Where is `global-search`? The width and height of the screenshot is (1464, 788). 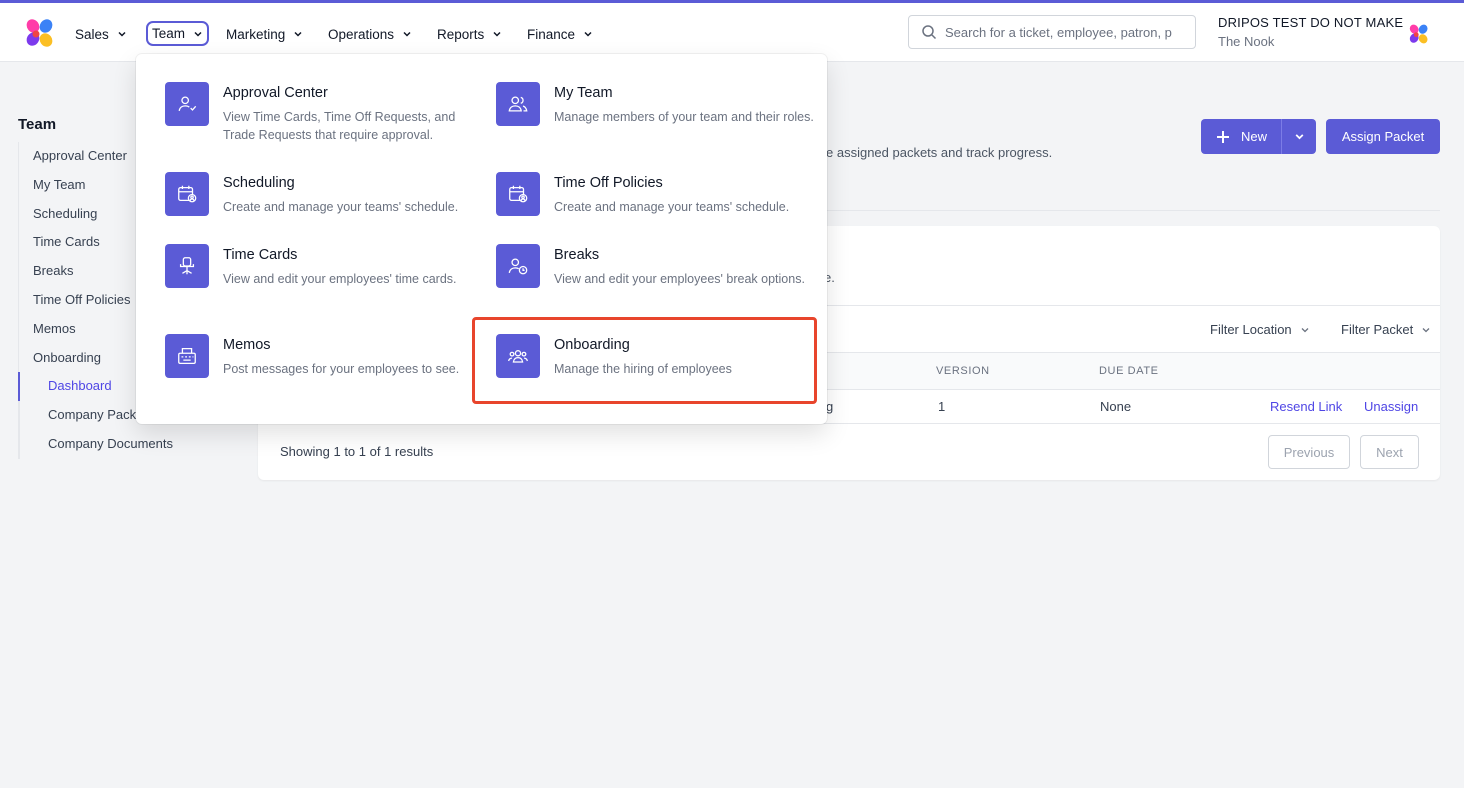
global-search is located at coordinates (1052, 32).